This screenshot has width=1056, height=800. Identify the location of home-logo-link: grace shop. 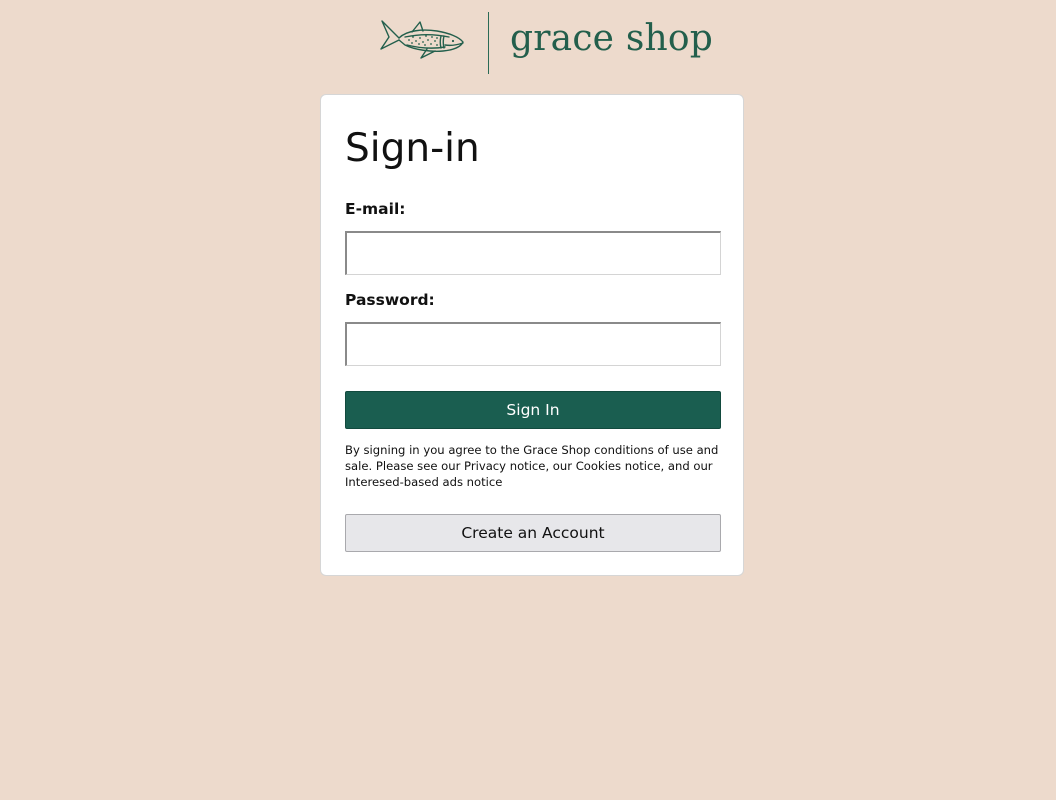
(544, 44).